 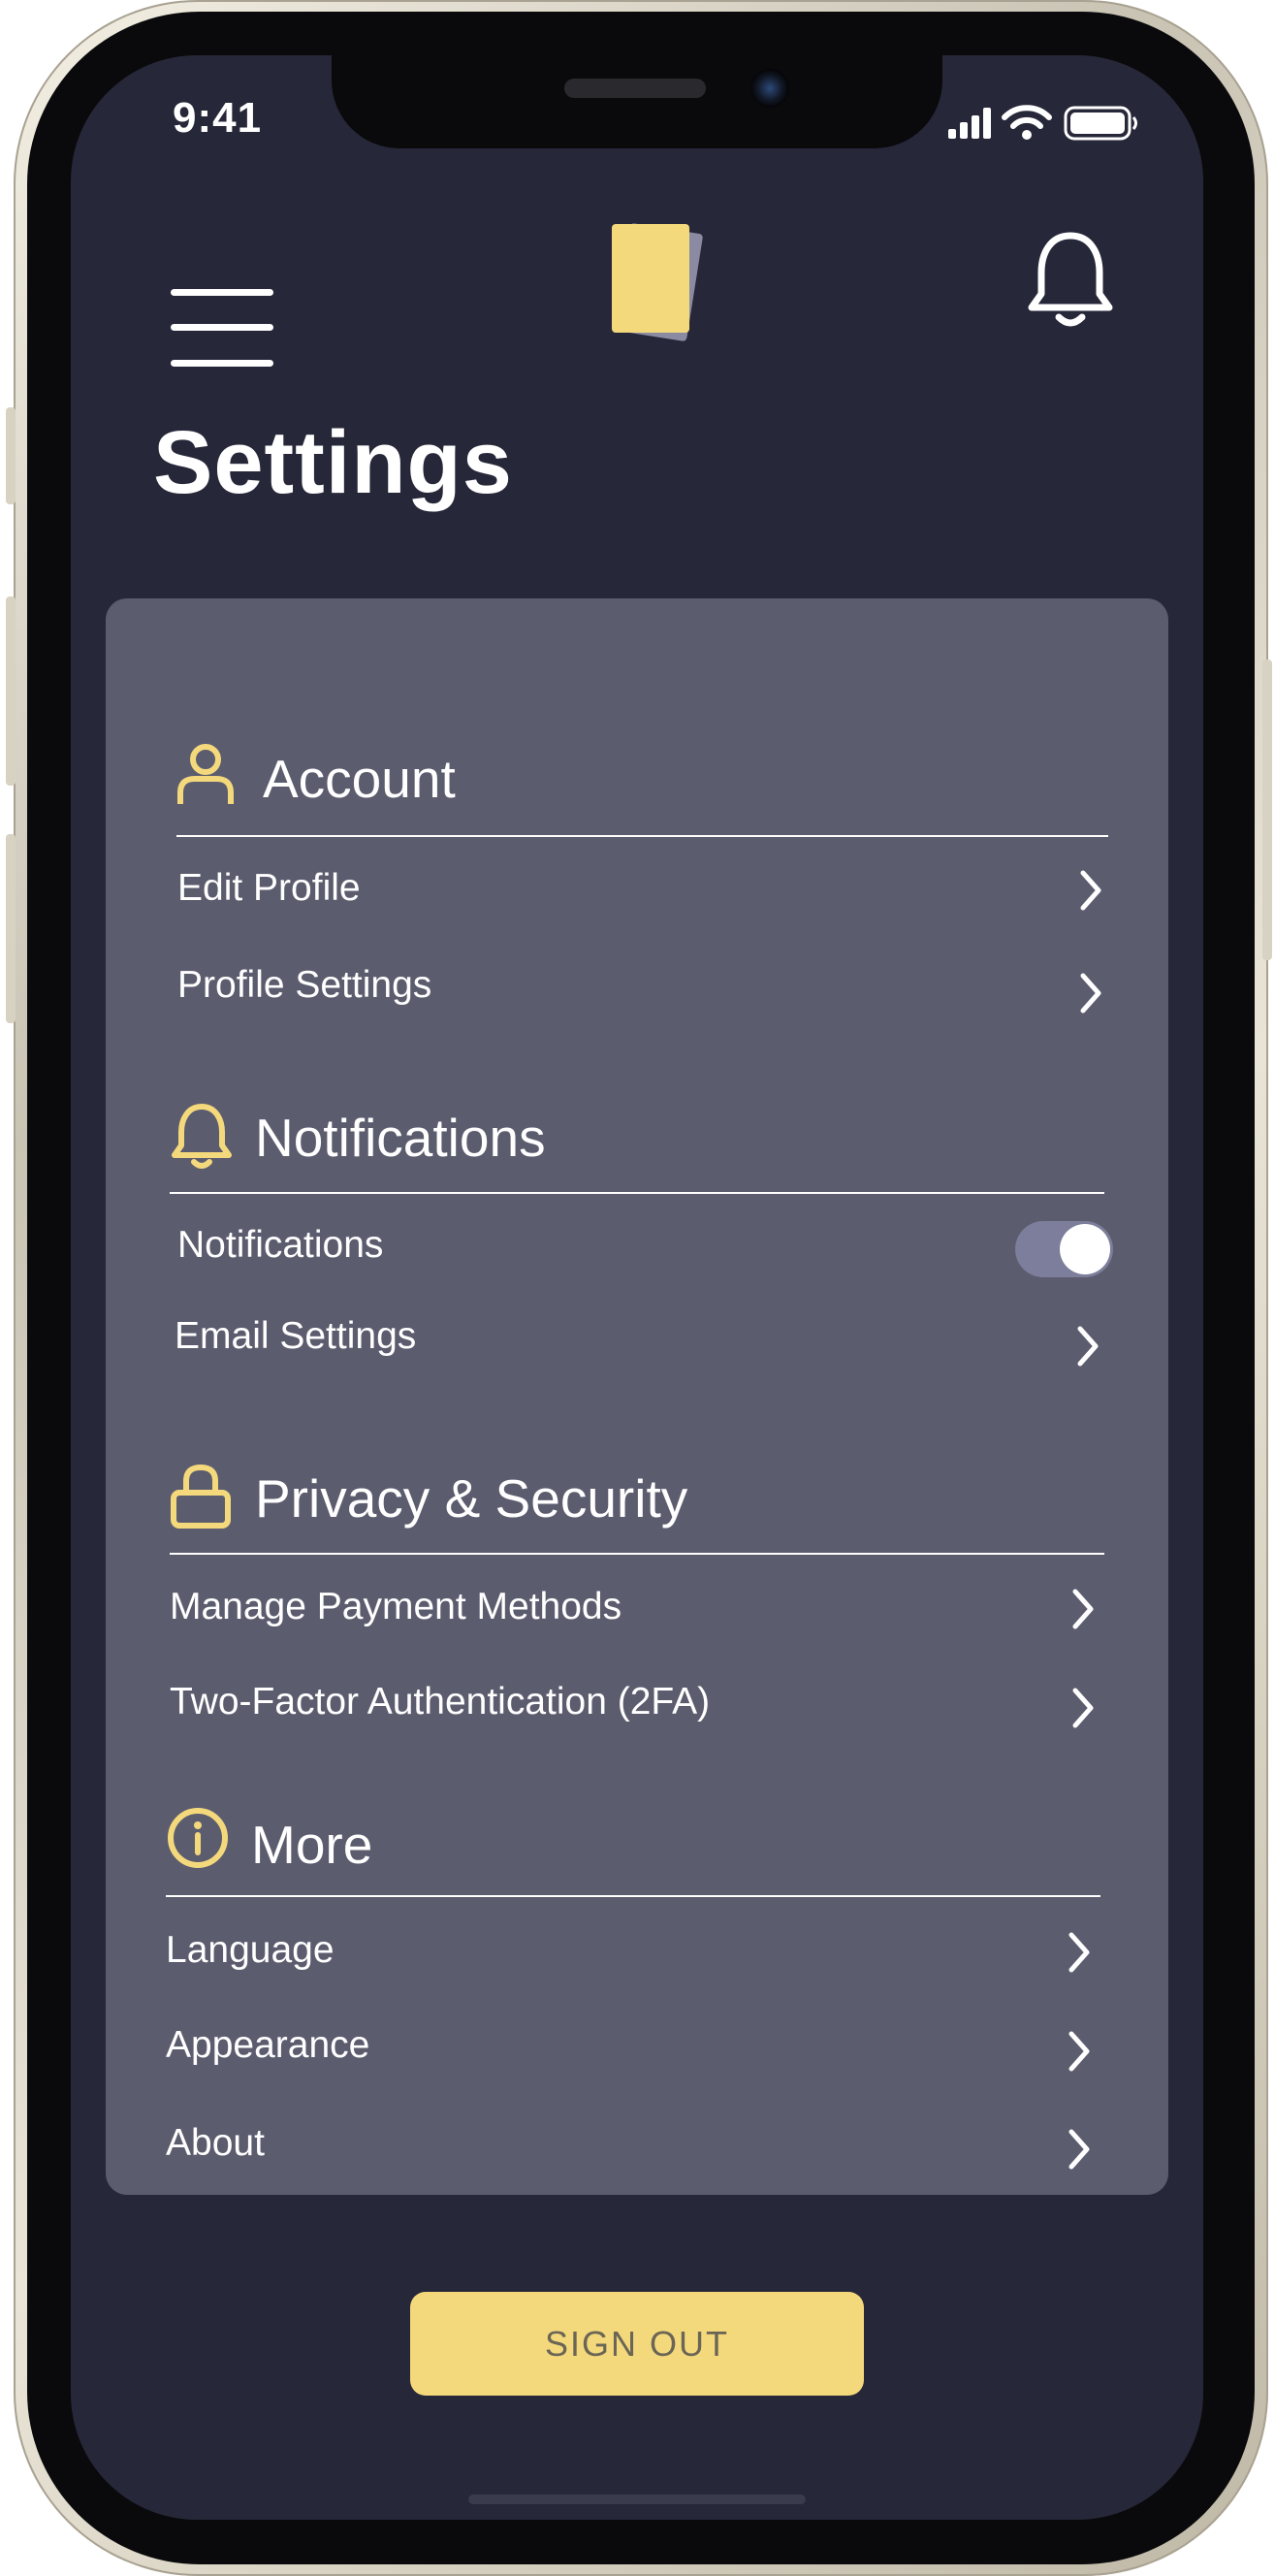 What do you see at coordinates (250, 1950) in the screenshot?
I see `row-label: Language` at bounding box center [250, 1950].